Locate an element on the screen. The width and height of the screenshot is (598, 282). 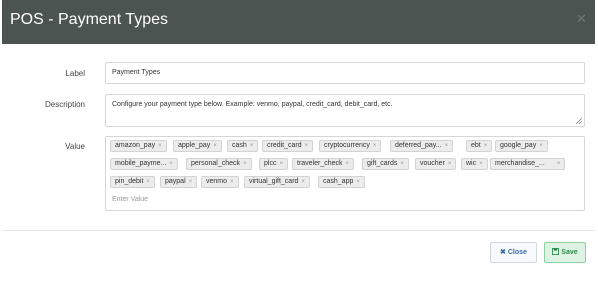
tag-cash-app: cash_app × is located at coordinates (341, 182).